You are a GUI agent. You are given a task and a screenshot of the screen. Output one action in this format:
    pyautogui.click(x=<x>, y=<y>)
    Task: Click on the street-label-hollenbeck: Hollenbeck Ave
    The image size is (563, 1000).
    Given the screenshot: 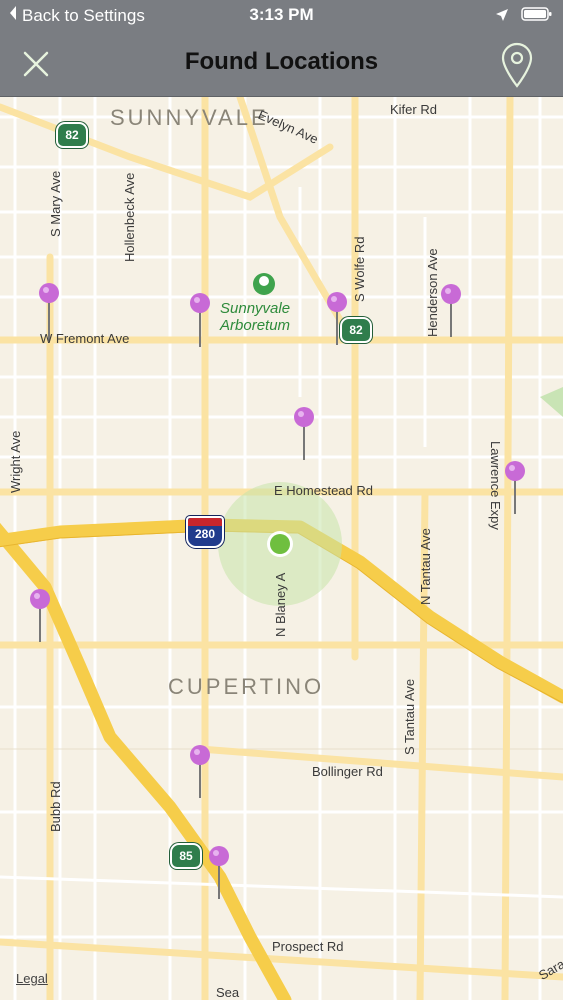 What is the action you would take?
    pyautogui.click(x=129, y=217)
    